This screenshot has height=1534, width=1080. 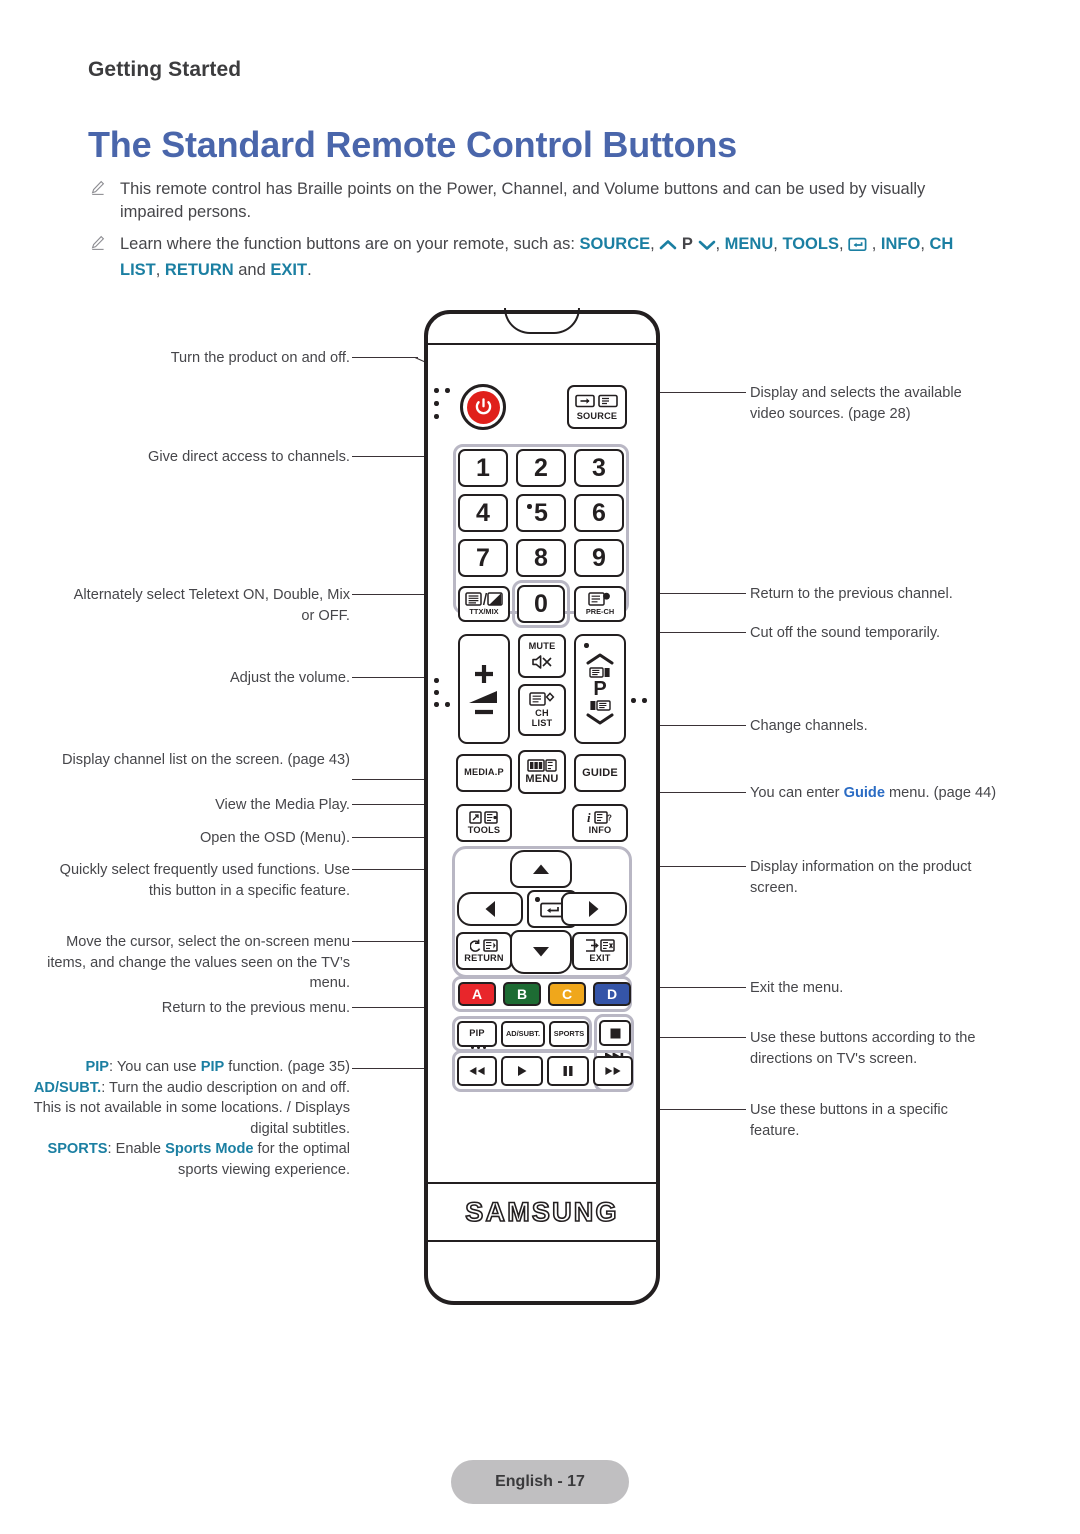 What do you see at coordinates (698, 593) in the screenshot?
I see `leader-pre-ch` at bounding box center [698, 593].